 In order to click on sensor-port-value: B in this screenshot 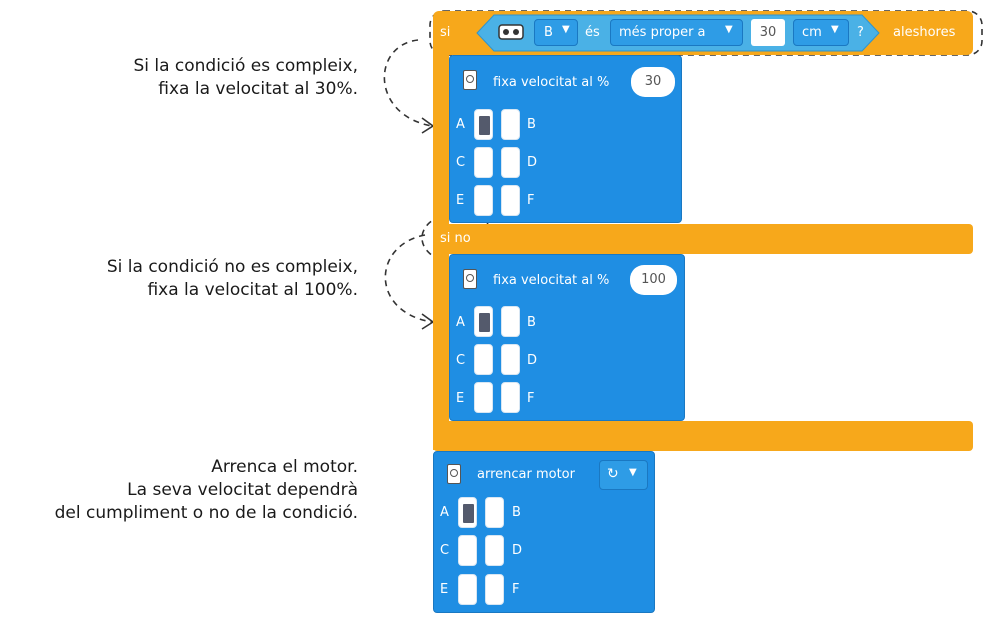, I will do `click(548, 32)`.